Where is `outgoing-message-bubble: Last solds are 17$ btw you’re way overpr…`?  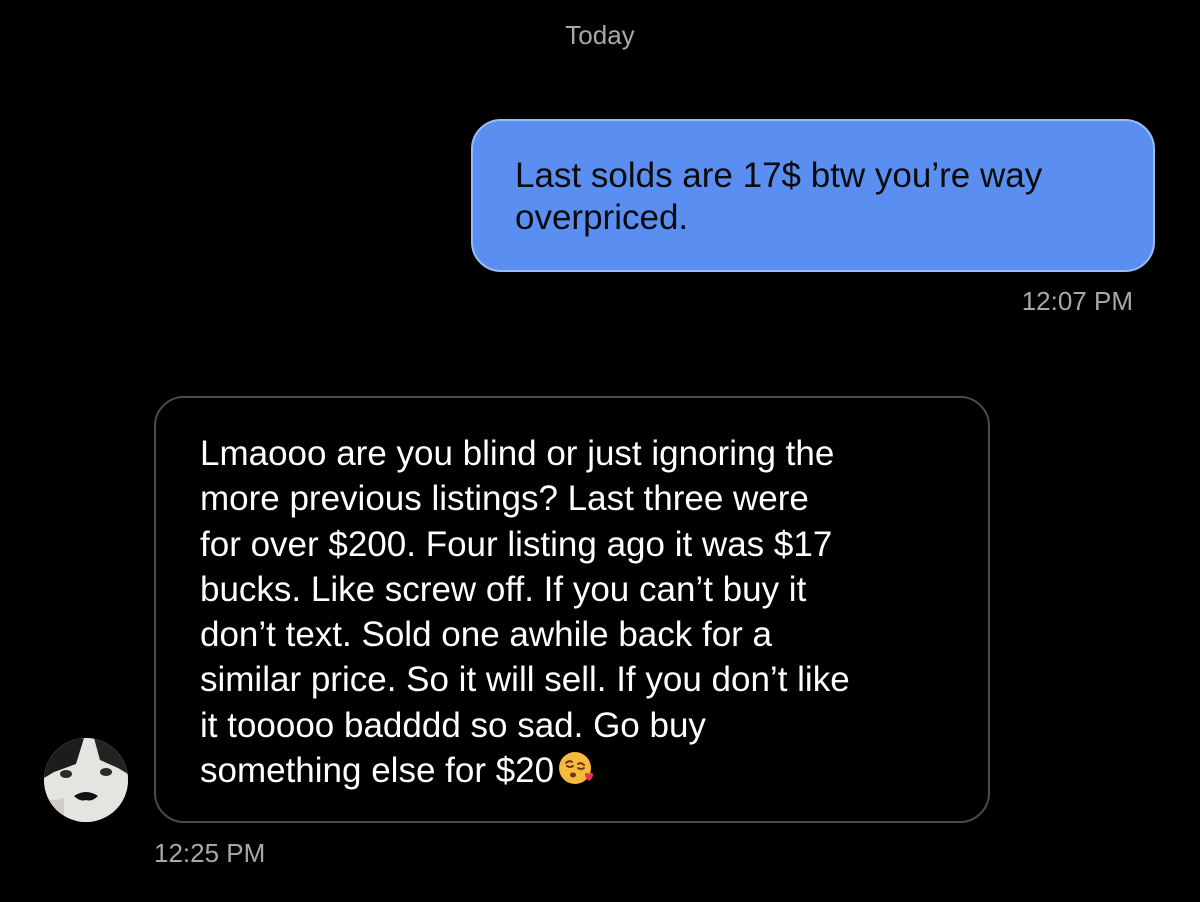
outgoing-message-bubble: Last solds are 17$ btw you’re way overpr… is located at coordinates (813, 195).